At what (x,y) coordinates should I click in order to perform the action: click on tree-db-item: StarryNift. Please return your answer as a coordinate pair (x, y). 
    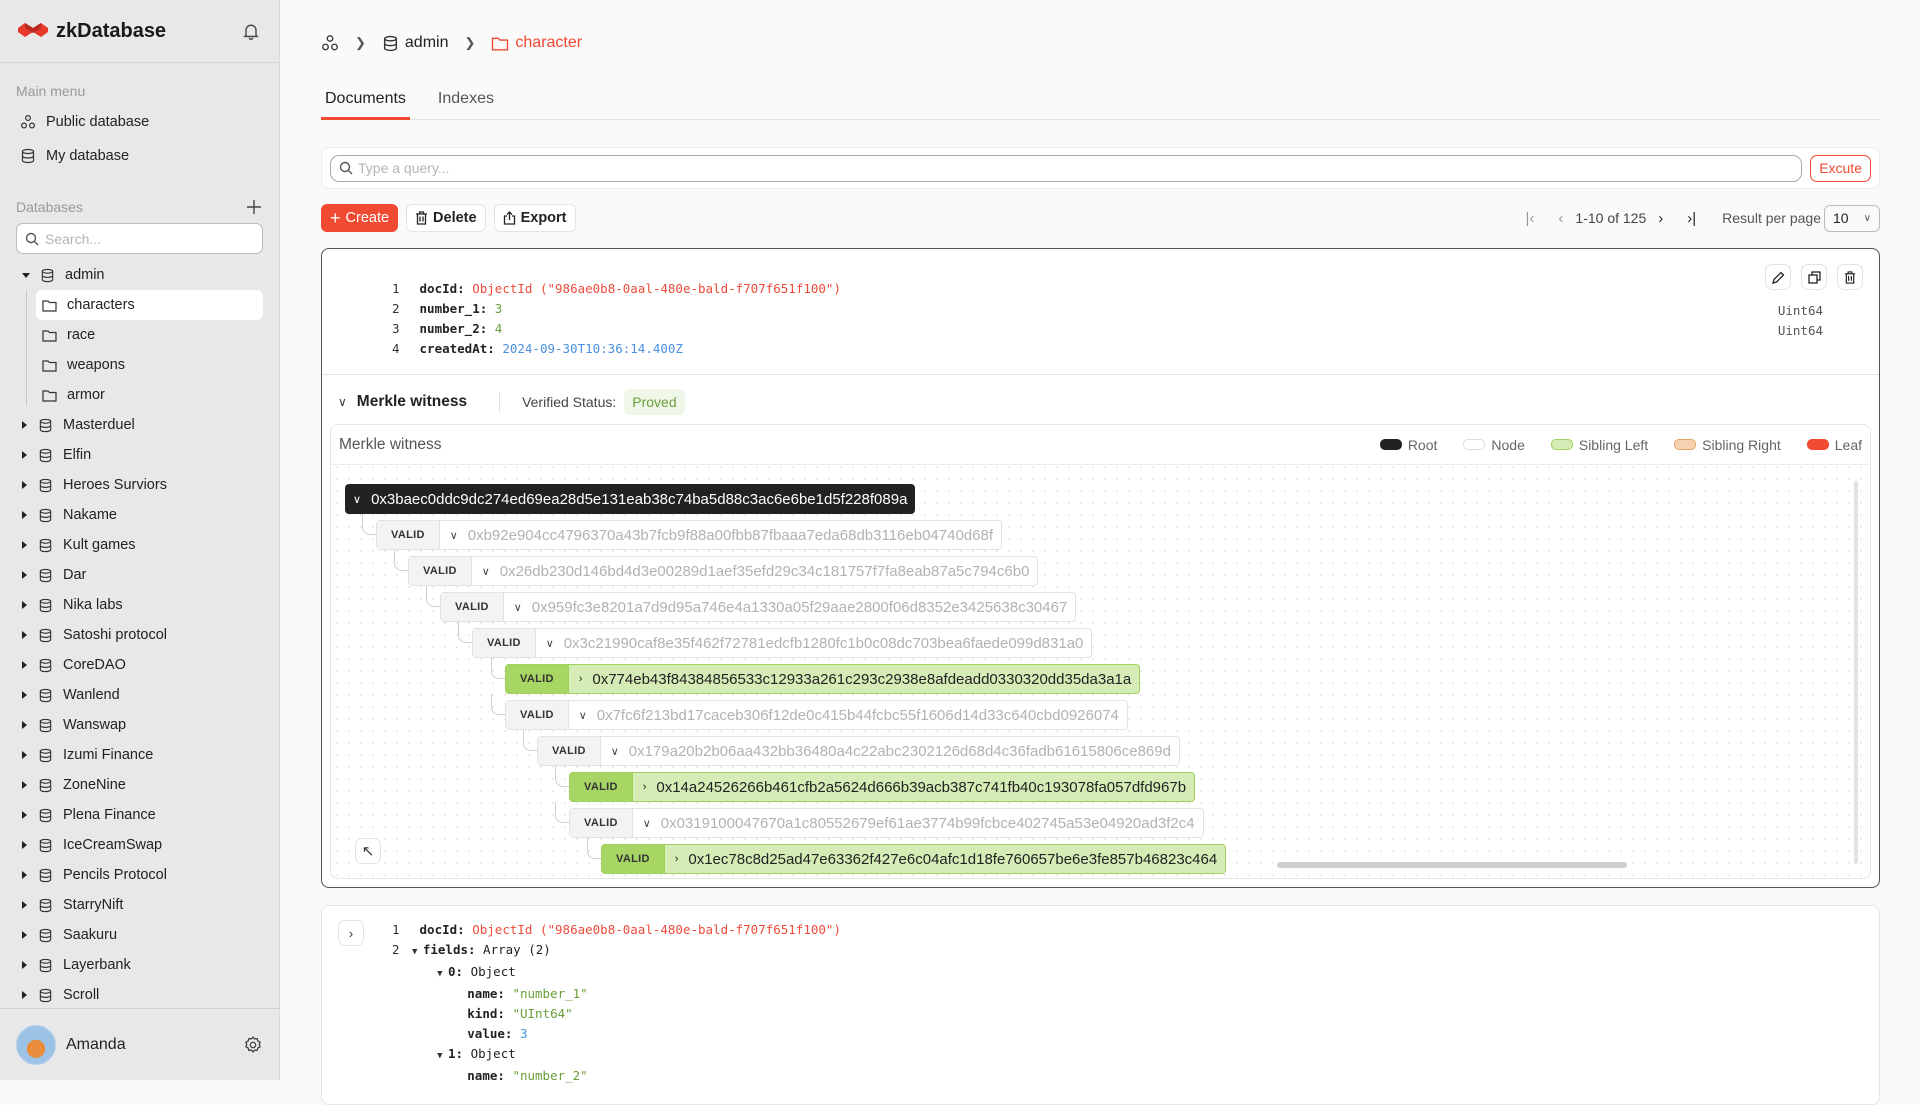
    Looking at the image, I should click on (139, 905).